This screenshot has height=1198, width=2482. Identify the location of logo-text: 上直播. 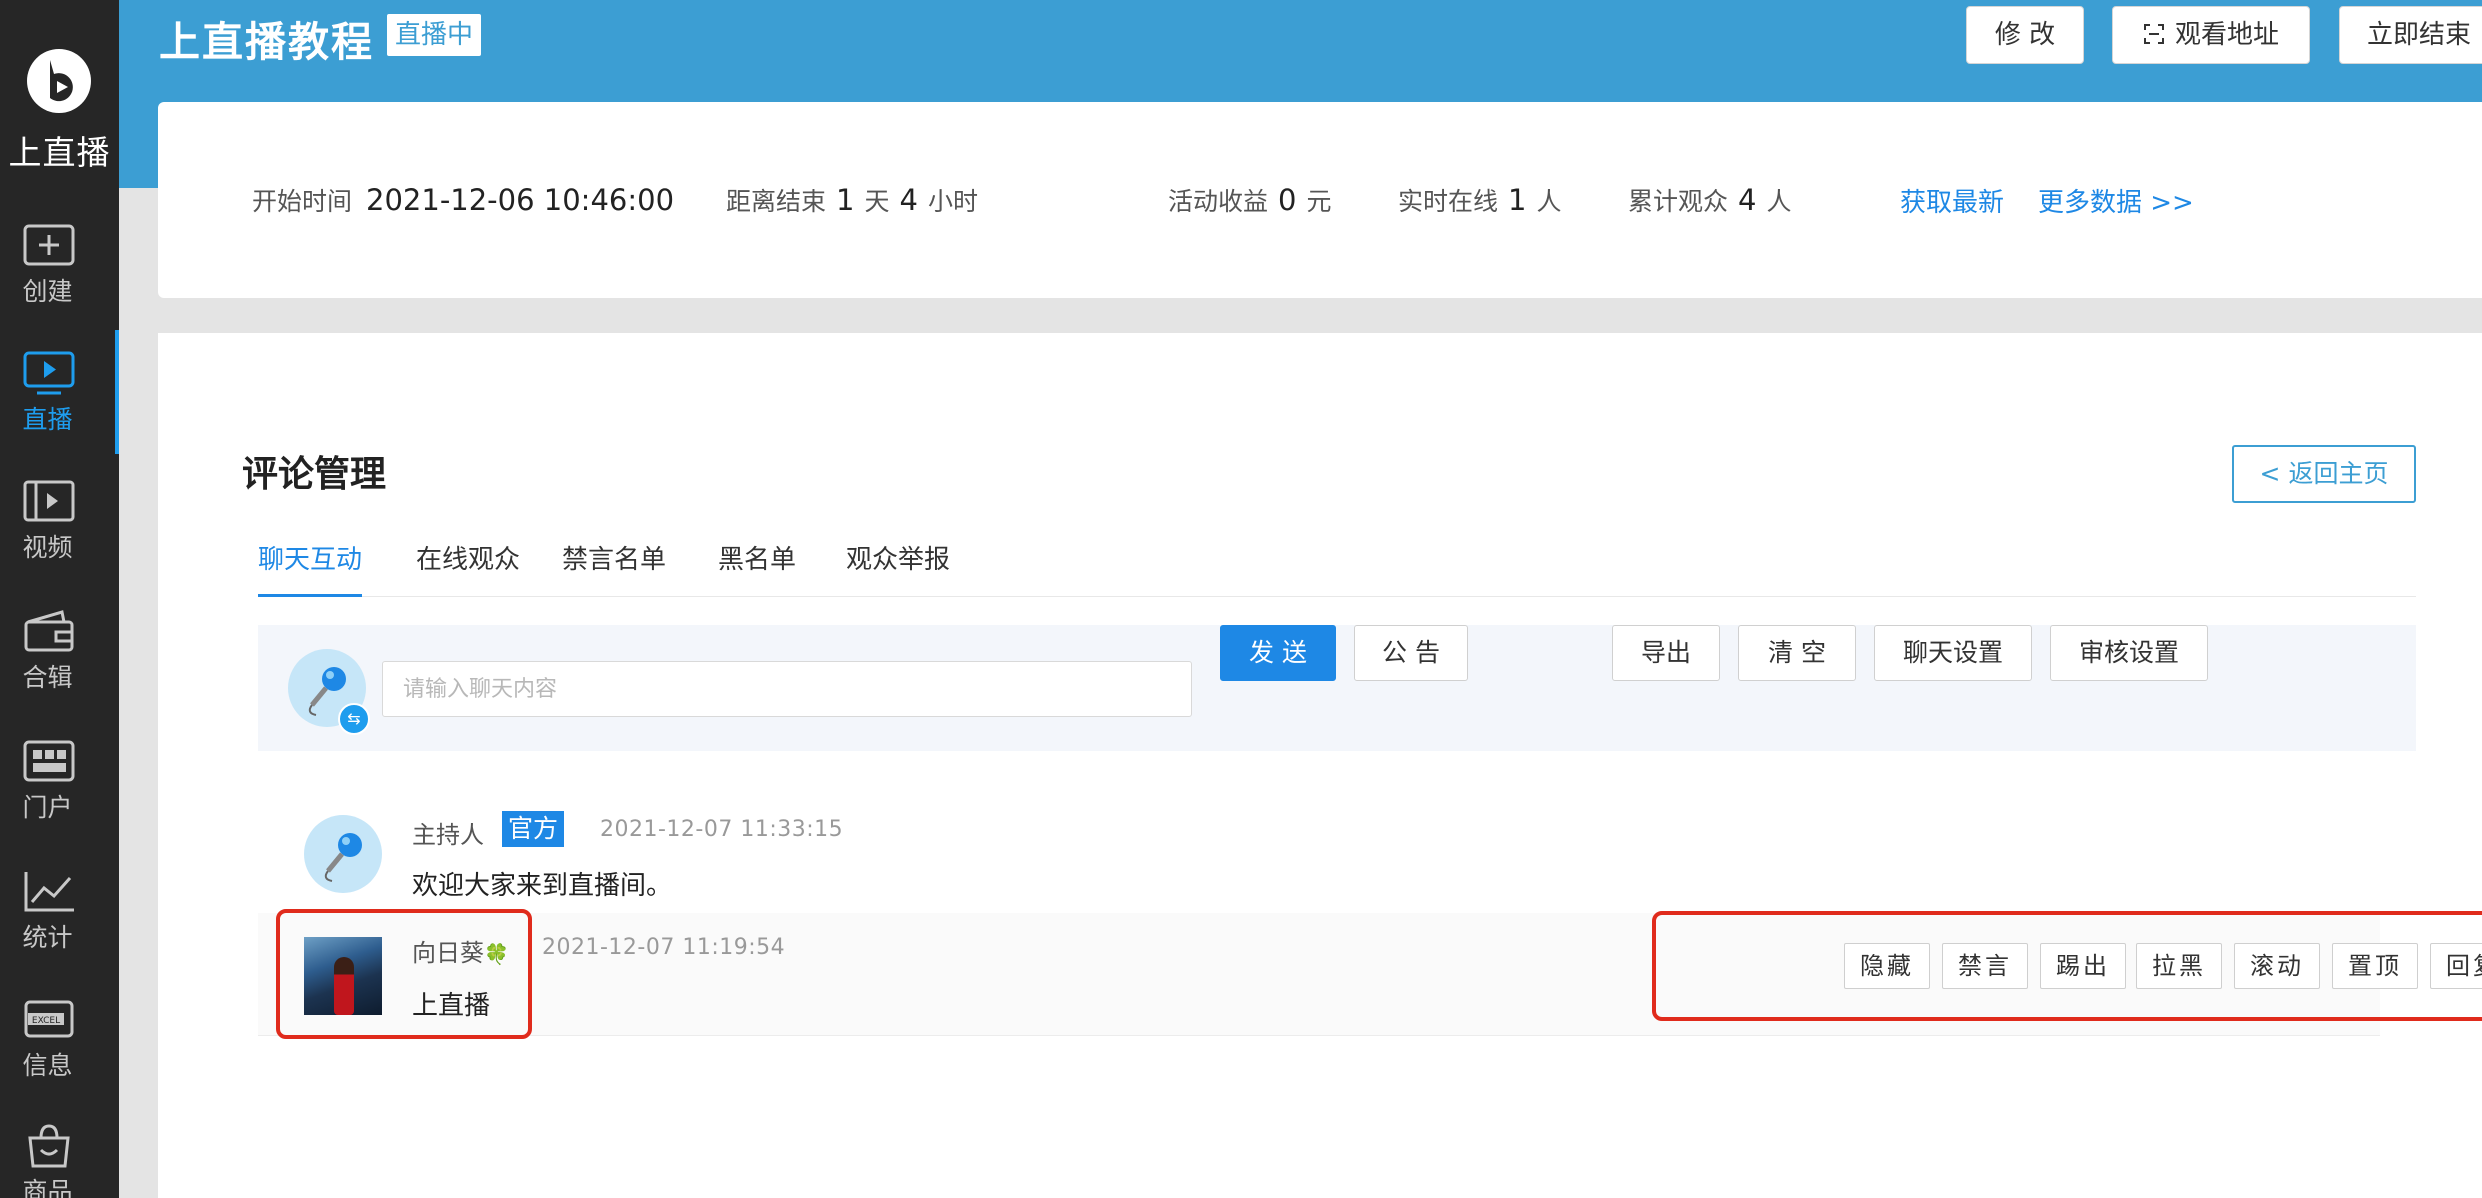
(59, 152).